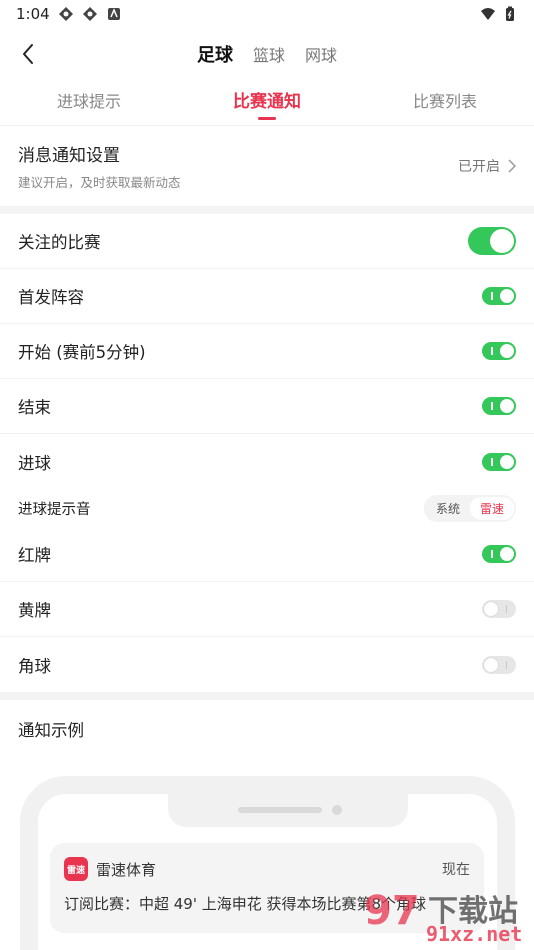 The width and height of the screenshot is (534, 950). Describe the element at coordinates (392, 911) in the screenshot. I see `watermark-number: 97` at that location.